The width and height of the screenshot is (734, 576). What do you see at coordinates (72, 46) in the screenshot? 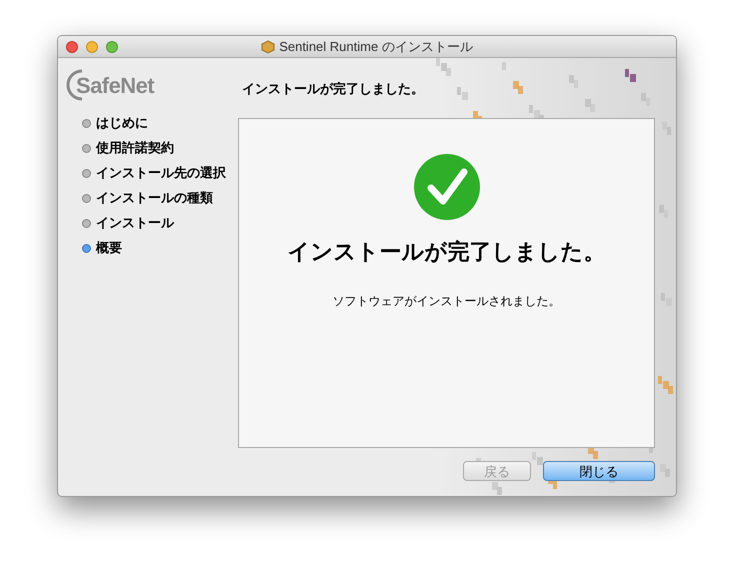
I see `close-button` at bounding box center [72, 46].